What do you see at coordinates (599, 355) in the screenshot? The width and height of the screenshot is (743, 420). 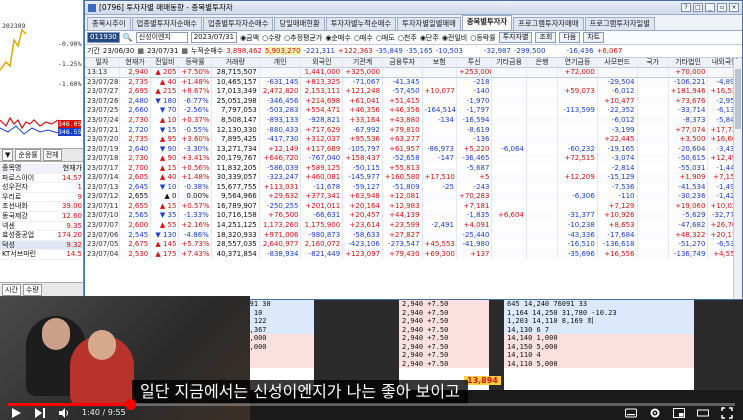 I see `orderbook-row: 14,110 4` at bounding box center [599, 355].